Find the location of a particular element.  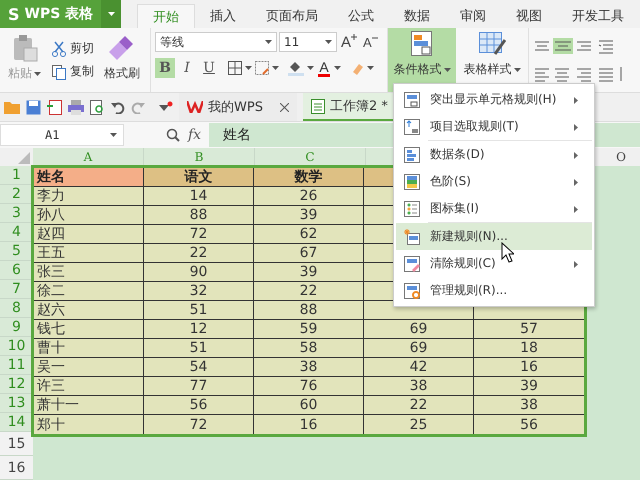

table-cell: 赵六 is located at coordinates (89, 310).